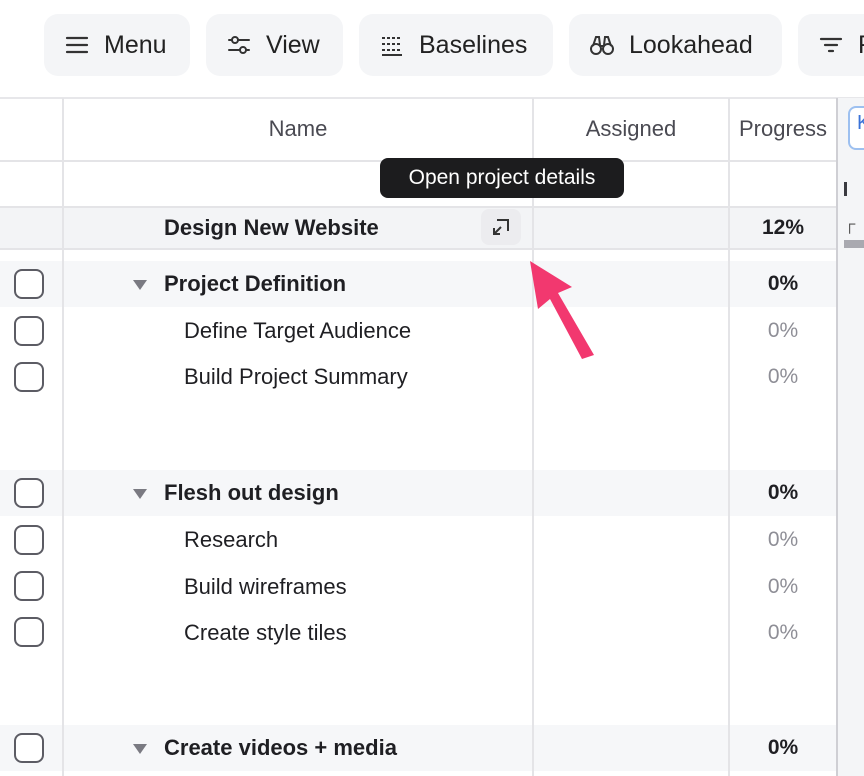 This screenshot has height=776, width=864. What do you see at coordinates (631, 129) in the screenshot?
I see `column-header-assigned: Assigned` at bounding box center [631, 129].